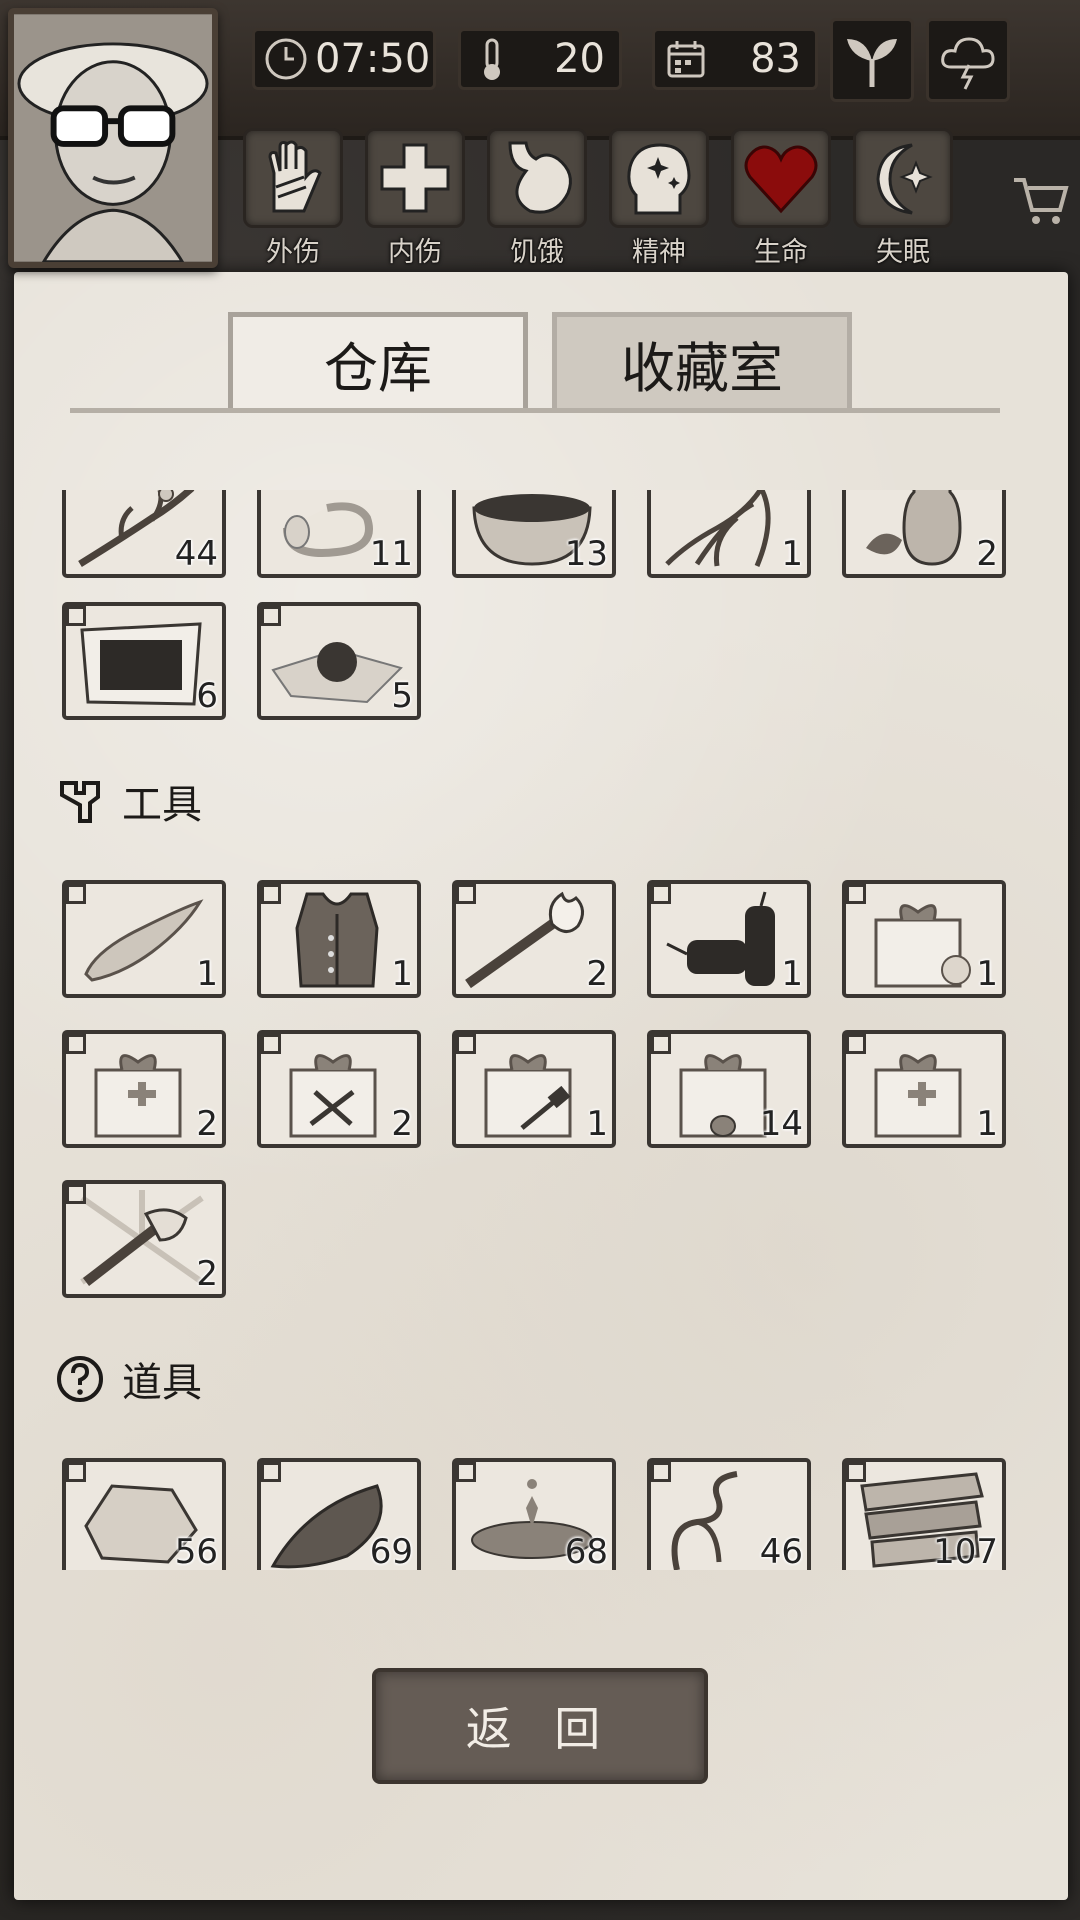 The height and width of the screenshot is (1920, 1080). I want to click on item-count: 69, so click(391, 1551).